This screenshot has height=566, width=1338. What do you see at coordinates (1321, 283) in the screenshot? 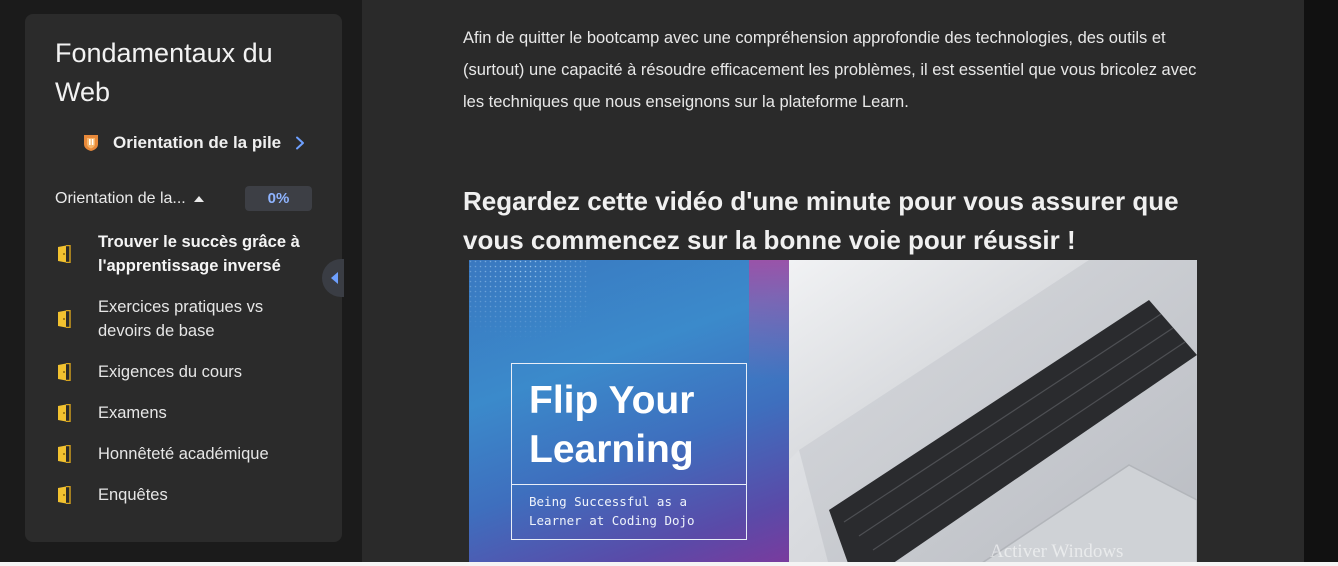
I see `right-gutter` at bounding box center [1321, 283].